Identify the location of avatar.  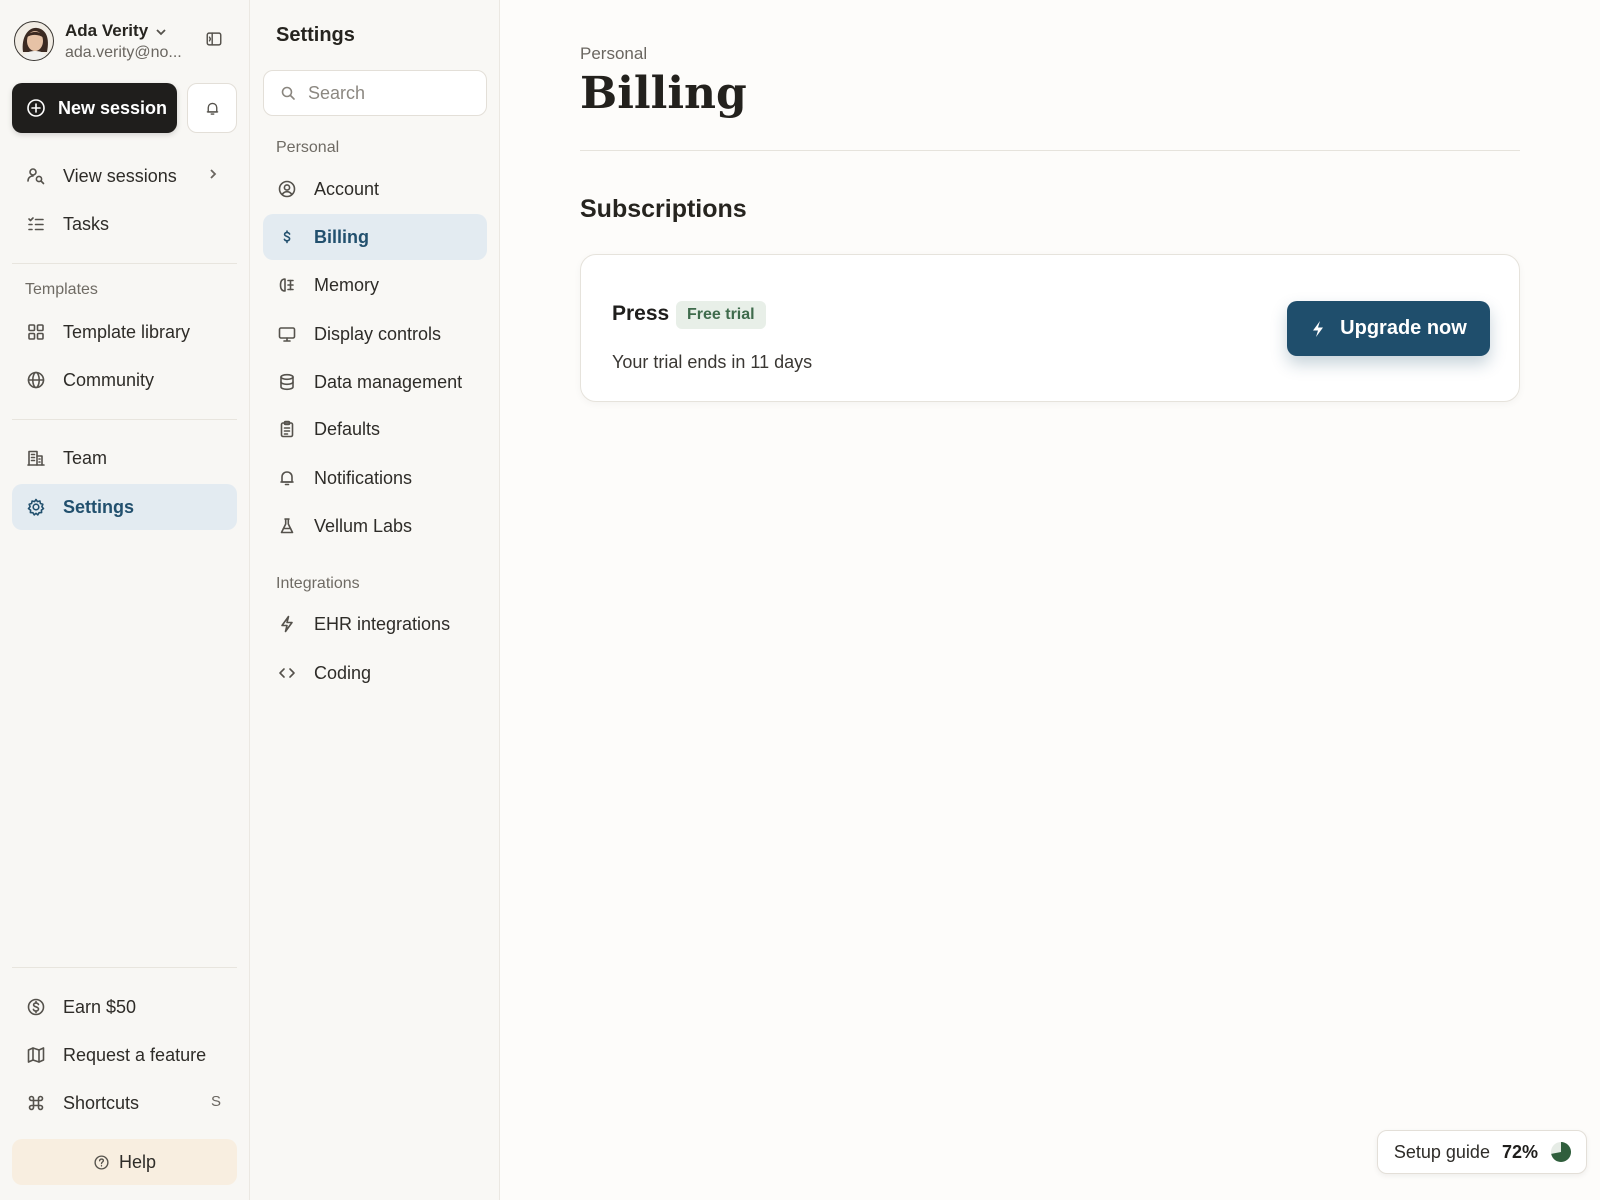
(34, 41).